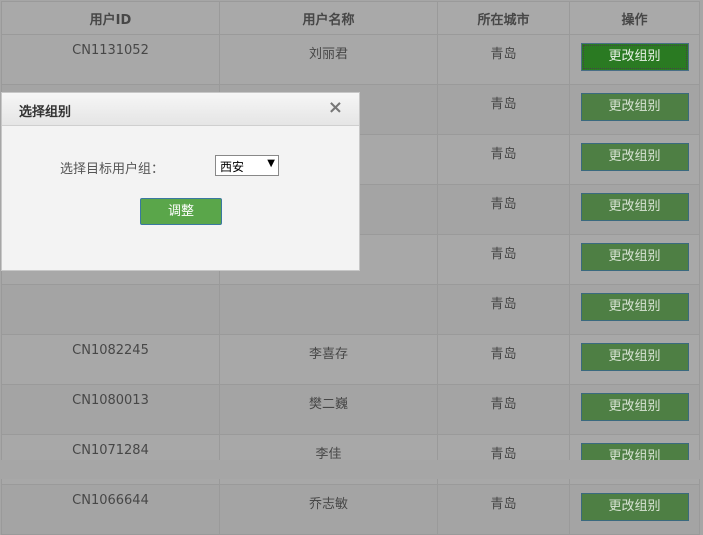 This screenshot has height=535, width=703. I want to click on cell-user-id, so click(110, 309).